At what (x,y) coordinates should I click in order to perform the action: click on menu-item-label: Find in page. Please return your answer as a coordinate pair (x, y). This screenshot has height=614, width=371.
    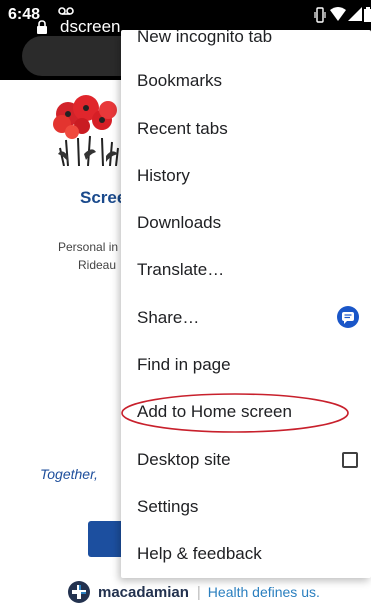
    Looking at the image, I should click on (184, 364).